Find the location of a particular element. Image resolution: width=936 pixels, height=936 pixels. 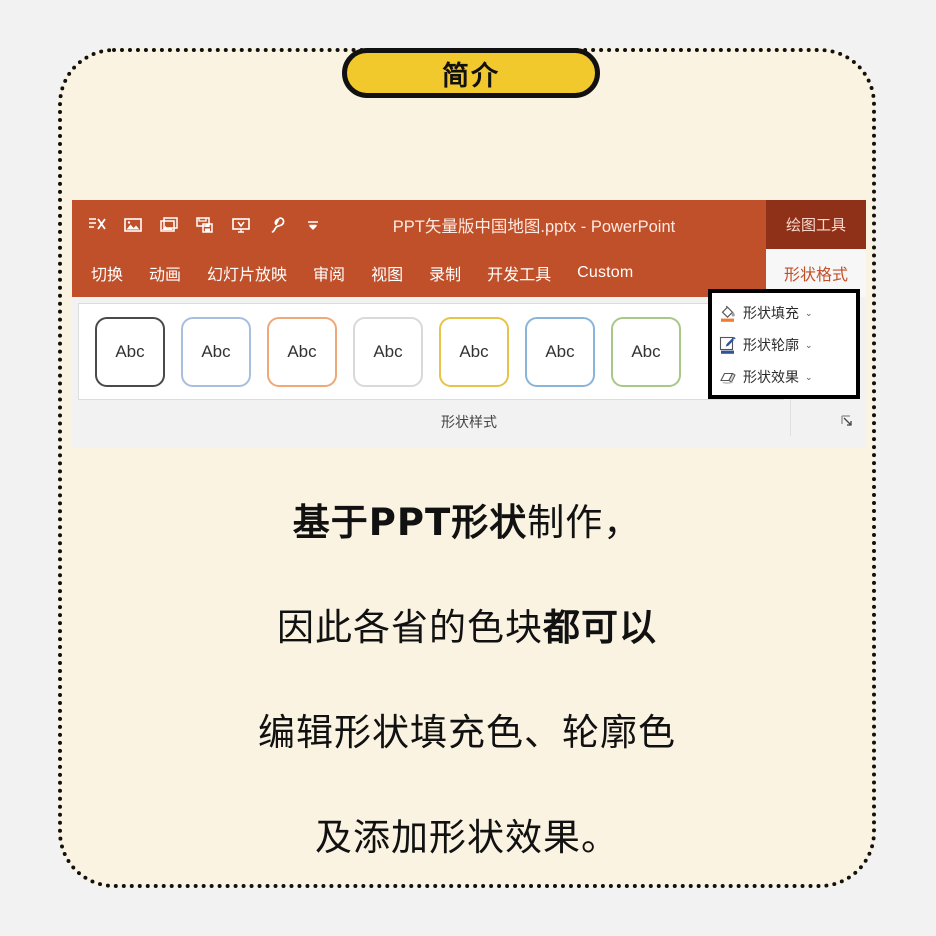

description-line-2: 因此各省的色块都可以 is located at coordinates (467, 627).